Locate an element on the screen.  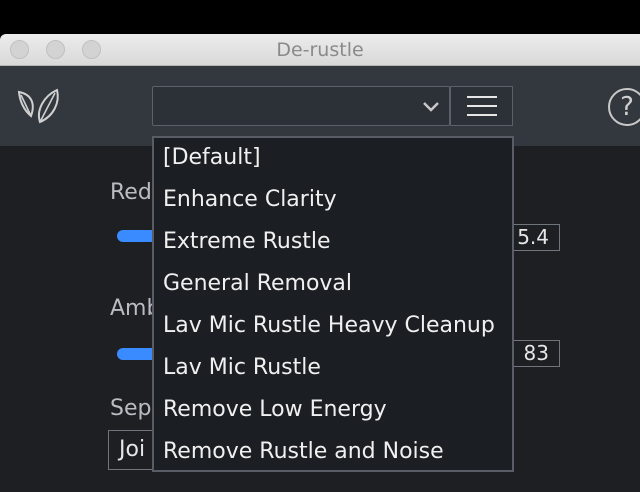
reduction-slider is located at coordinates (137, 236).